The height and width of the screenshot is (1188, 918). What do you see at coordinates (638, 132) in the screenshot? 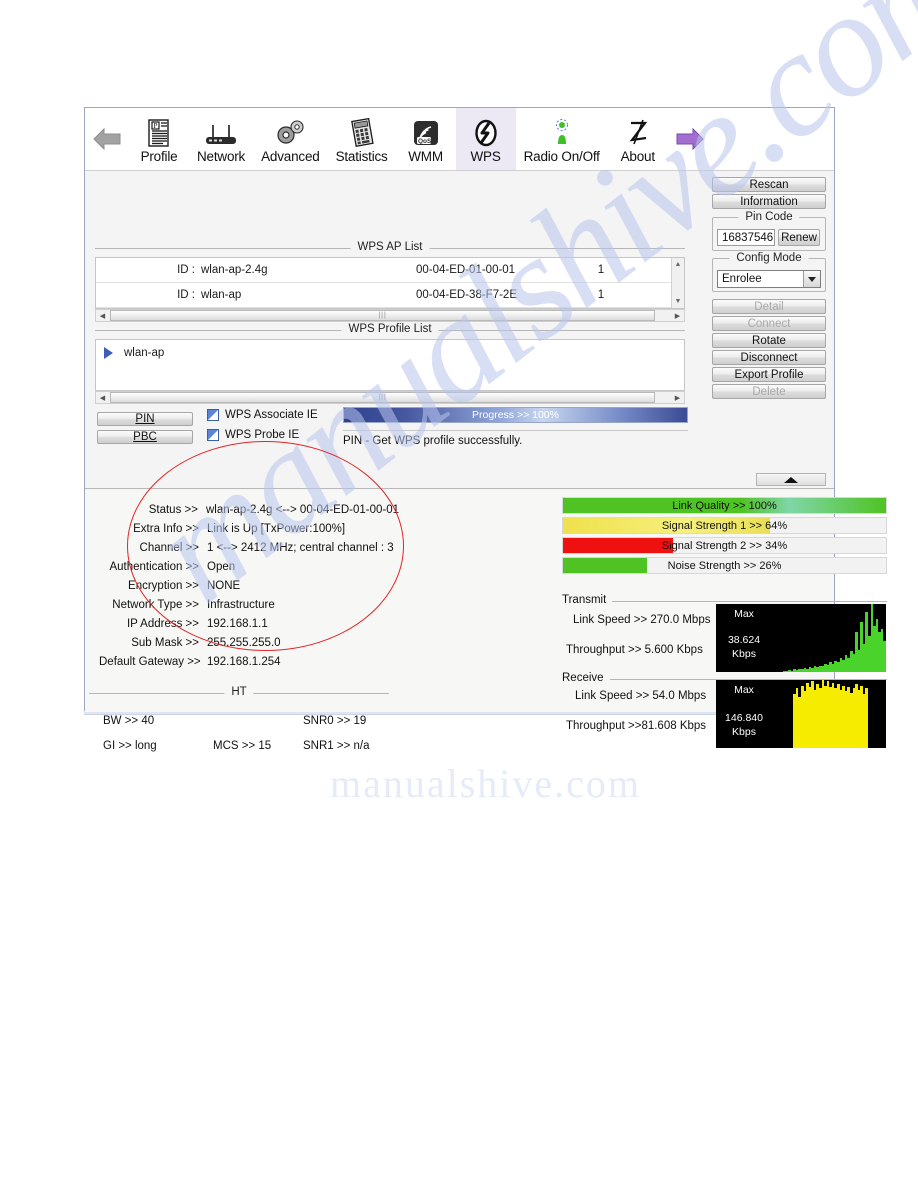
I see `signature-icon` at bounding box center [638, 132].